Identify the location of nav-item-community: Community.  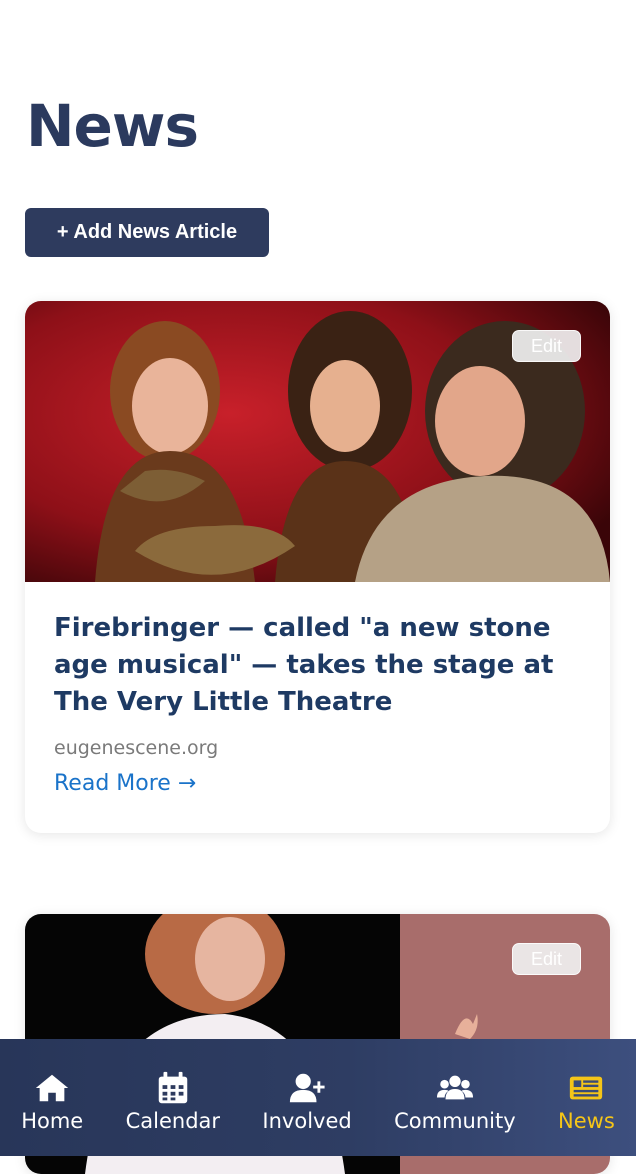
(455, 1097).